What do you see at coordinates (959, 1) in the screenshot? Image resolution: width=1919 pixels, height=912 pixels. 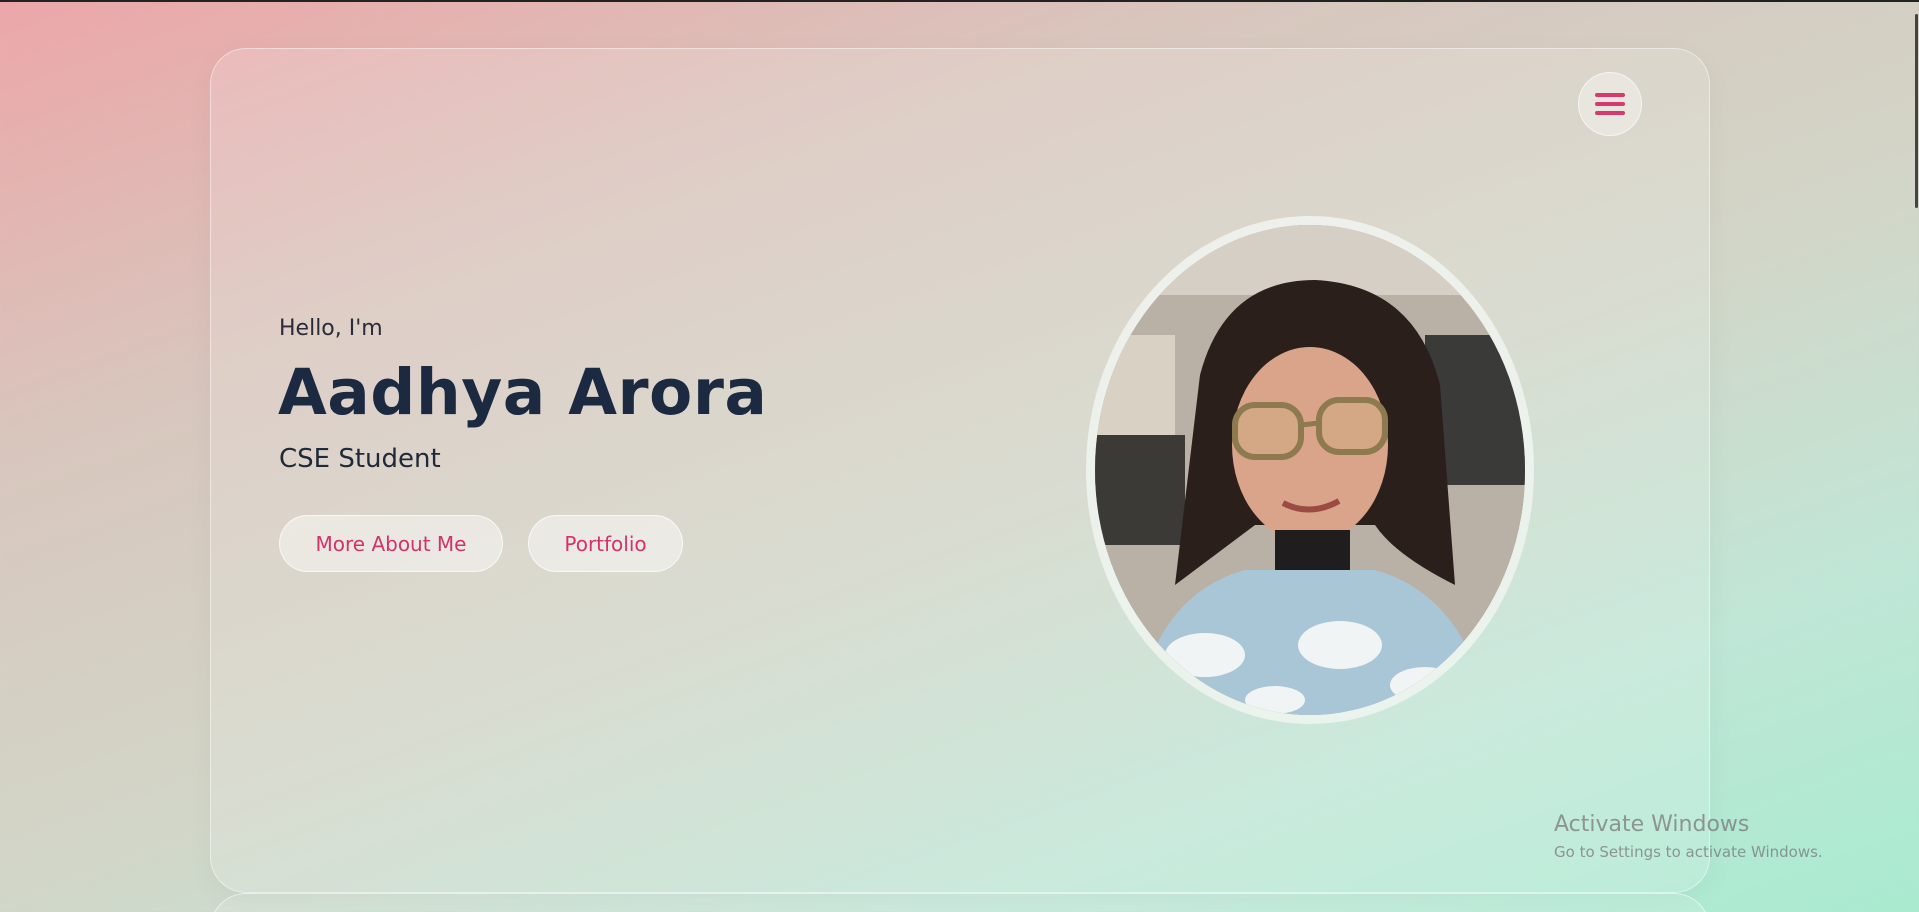 I see `window-top-border` at bounding box center [959, 1].